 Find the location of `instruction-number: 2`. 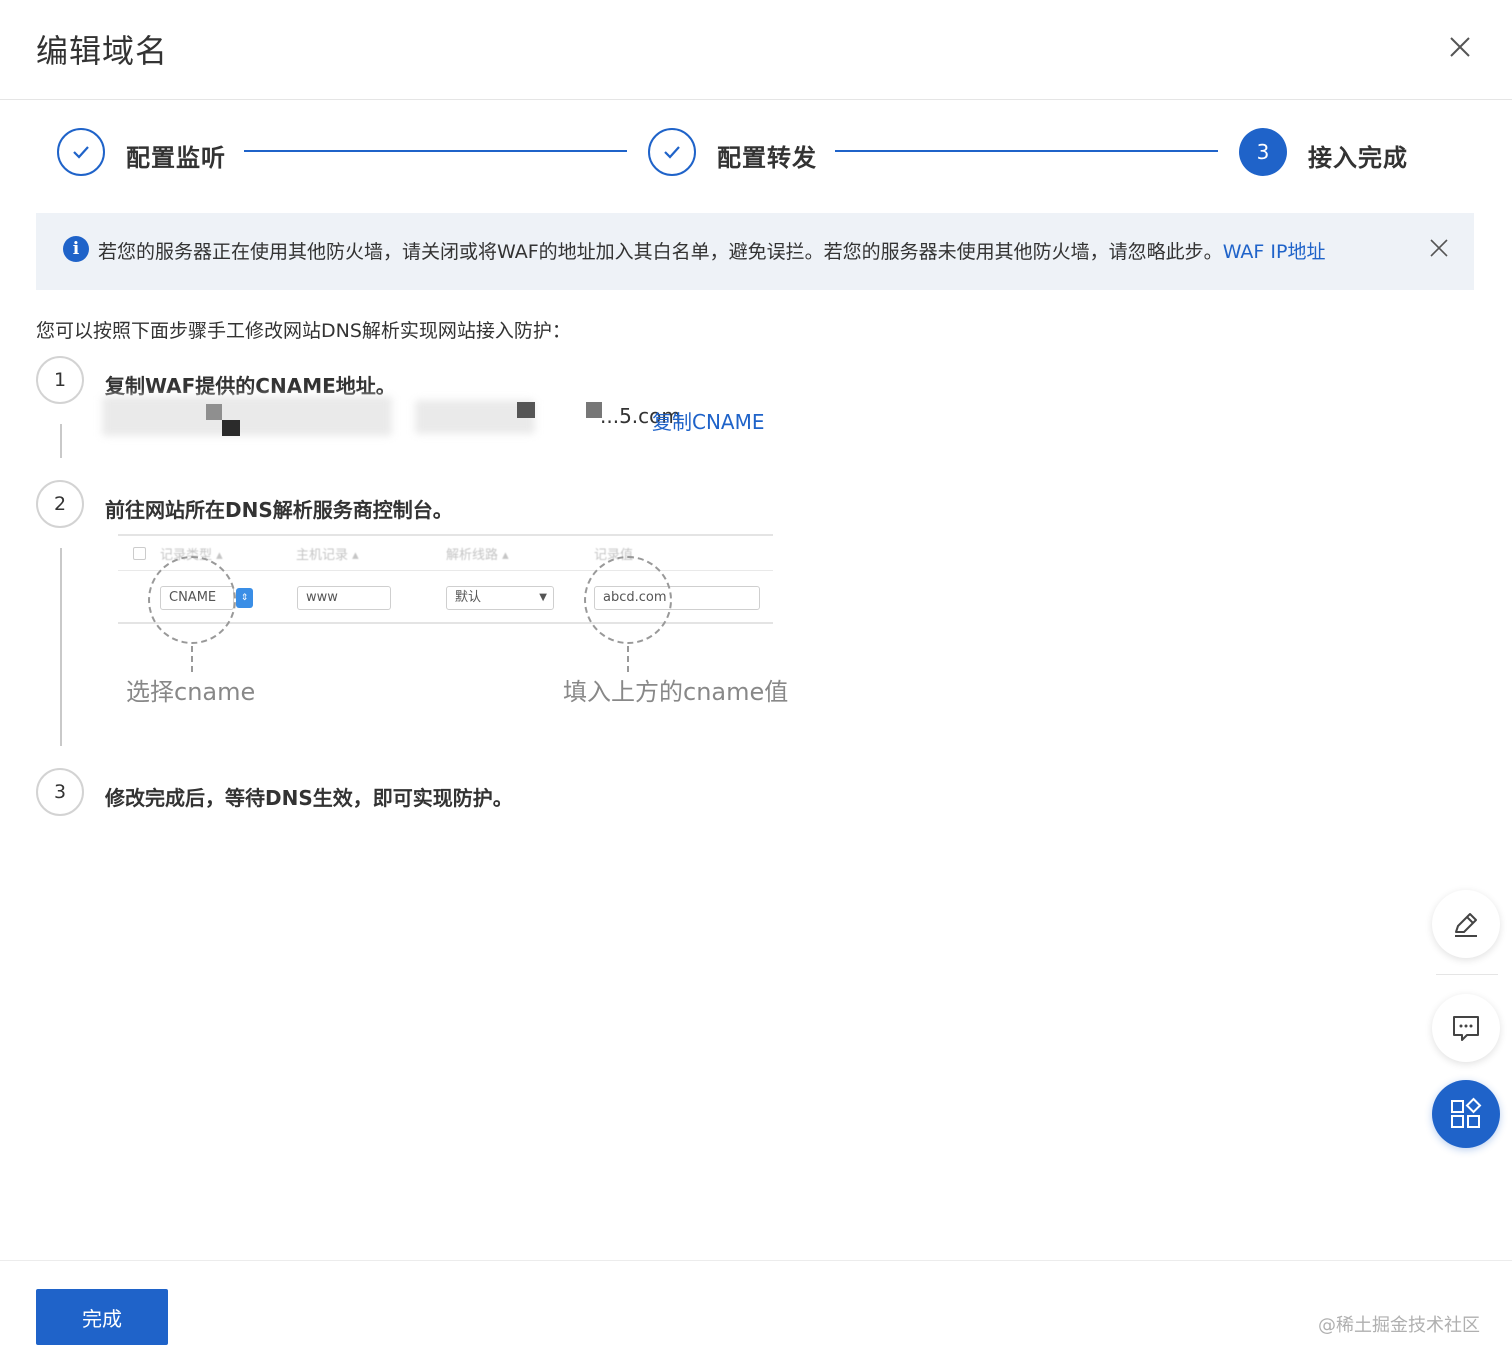

instruction-number: 2 is located at coordinates (60, 504).